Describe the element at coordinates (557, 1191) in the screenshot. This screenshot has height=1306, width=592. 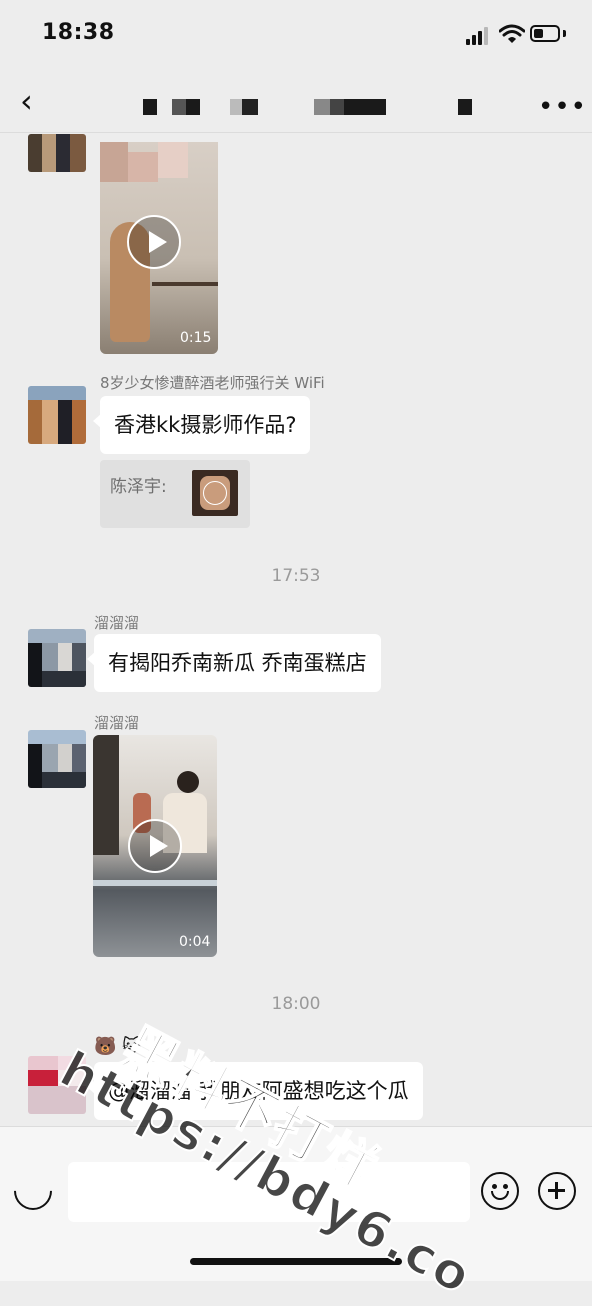
I see `plus-icon` at that location.